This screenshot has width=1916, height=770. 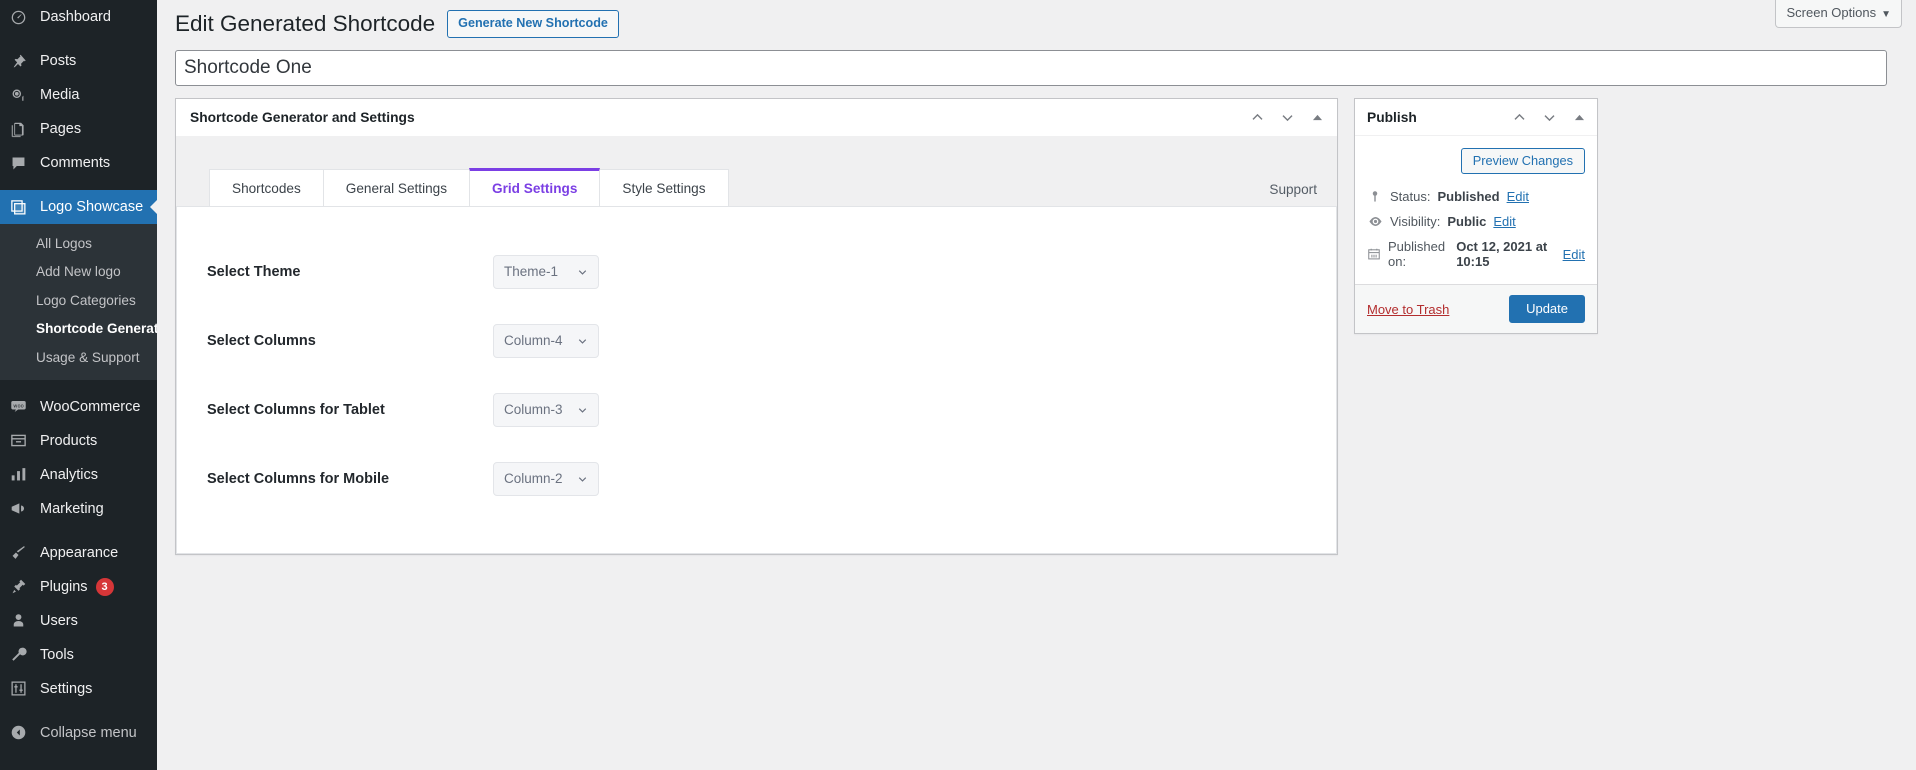 I want to click on sidebar-item-analytics: Analytics, so click(x=78, y=475).